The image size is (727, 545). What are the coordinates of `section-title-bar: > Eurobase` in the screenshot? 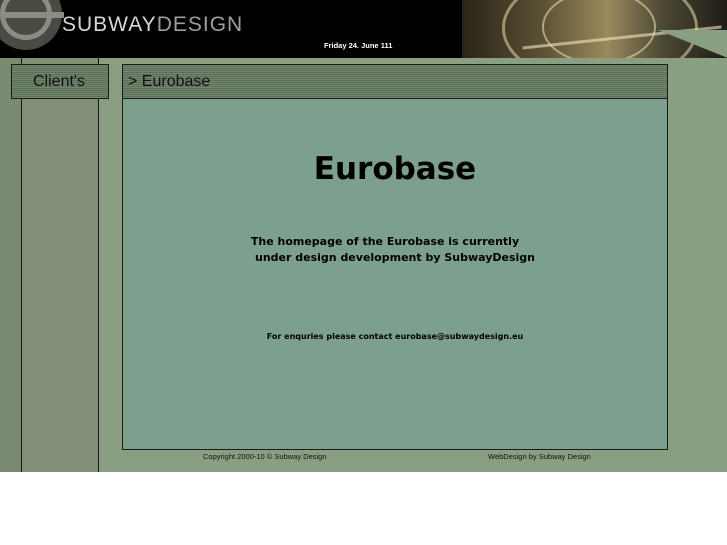 It's located at (395, 81).